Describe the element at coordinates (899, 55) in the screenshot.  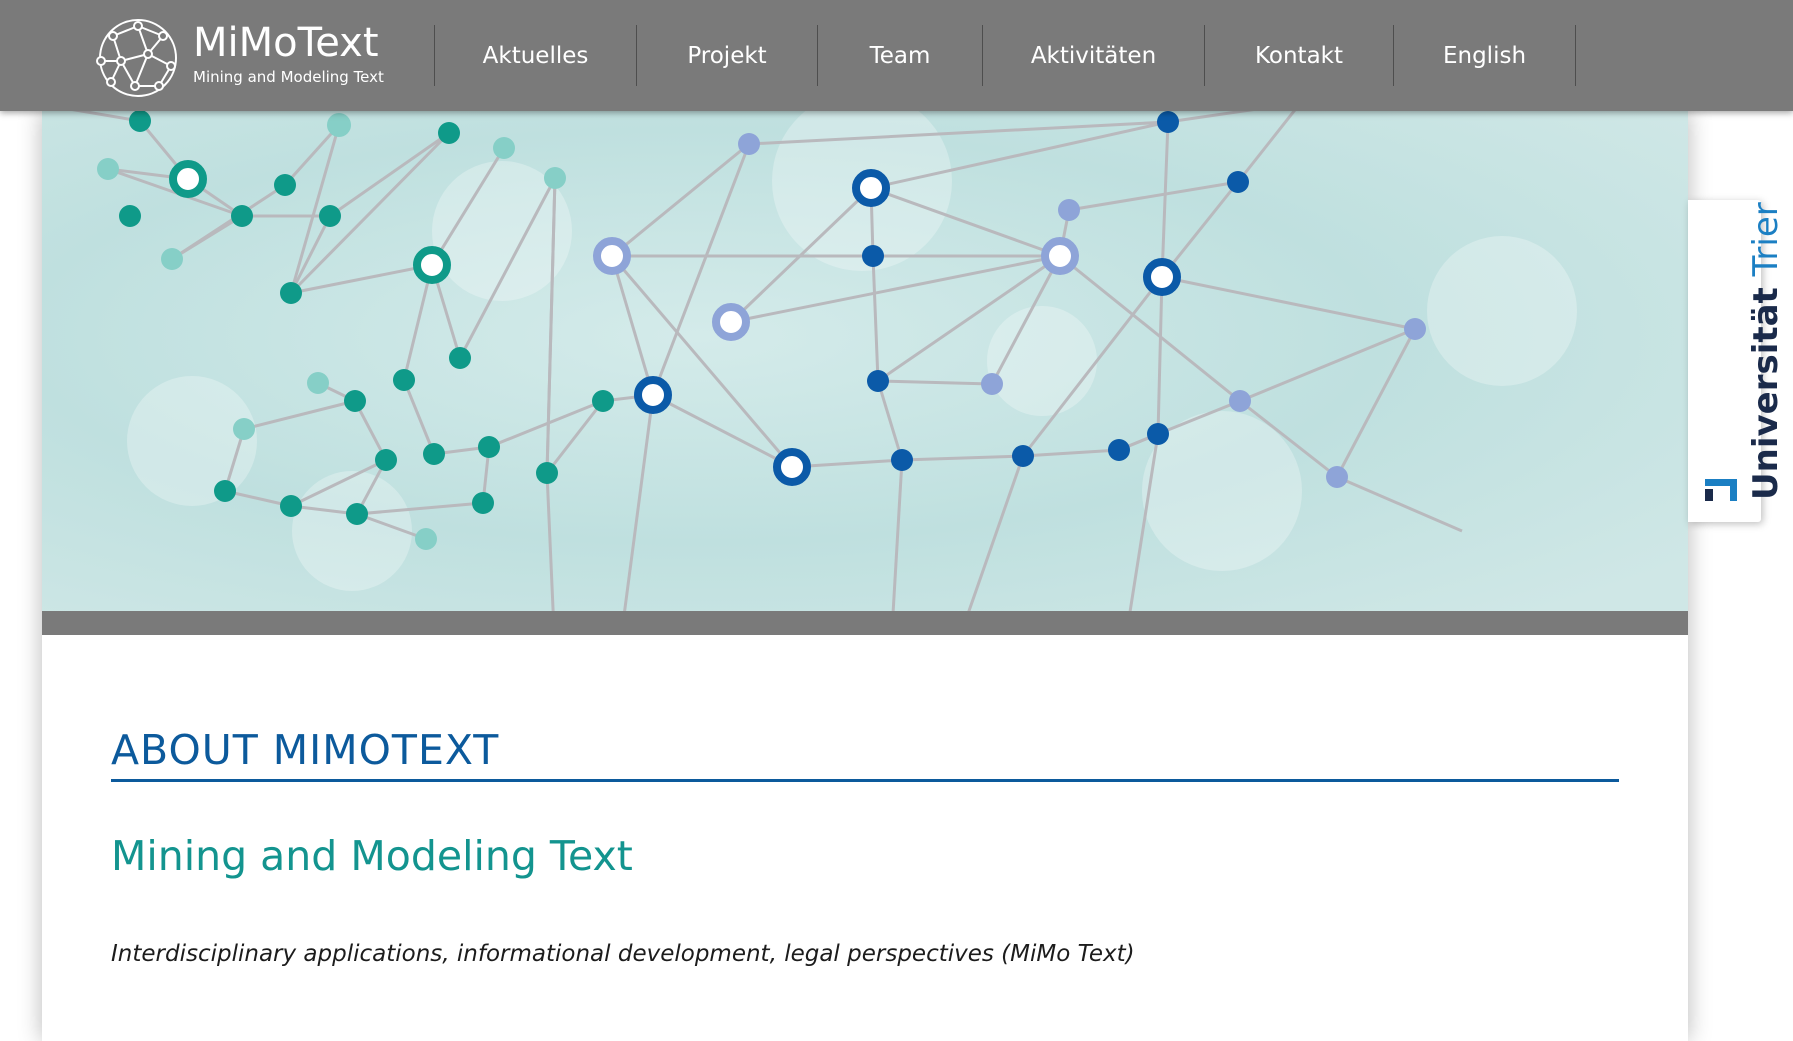
I see `nav-item-team: Team` at that location.